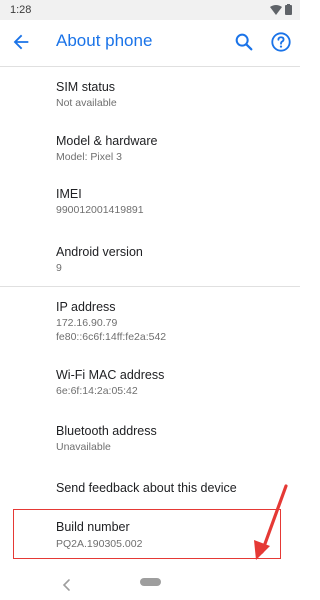 The width and height of the screenshot is (320, 600). I want to click on item-label: SIM status, so click(86, 87).